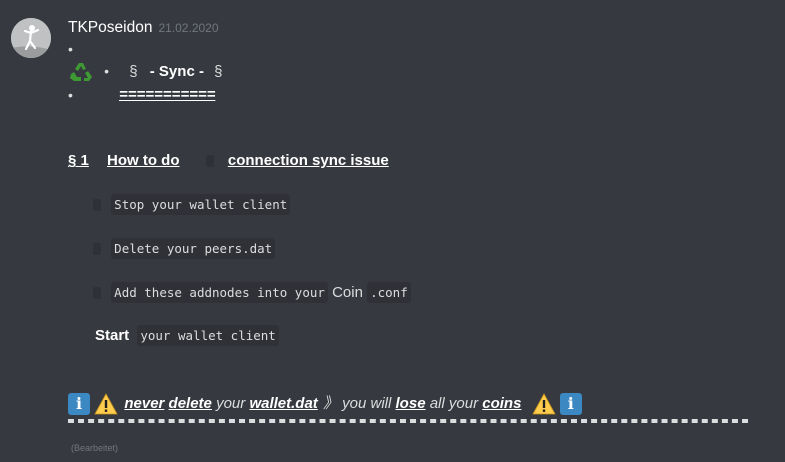 The width and height of the screenshot is (785, 462). Describe the element at coordinates (188, 28) in the screenshot. I see `timestamp: 21.02.2020` at that location.